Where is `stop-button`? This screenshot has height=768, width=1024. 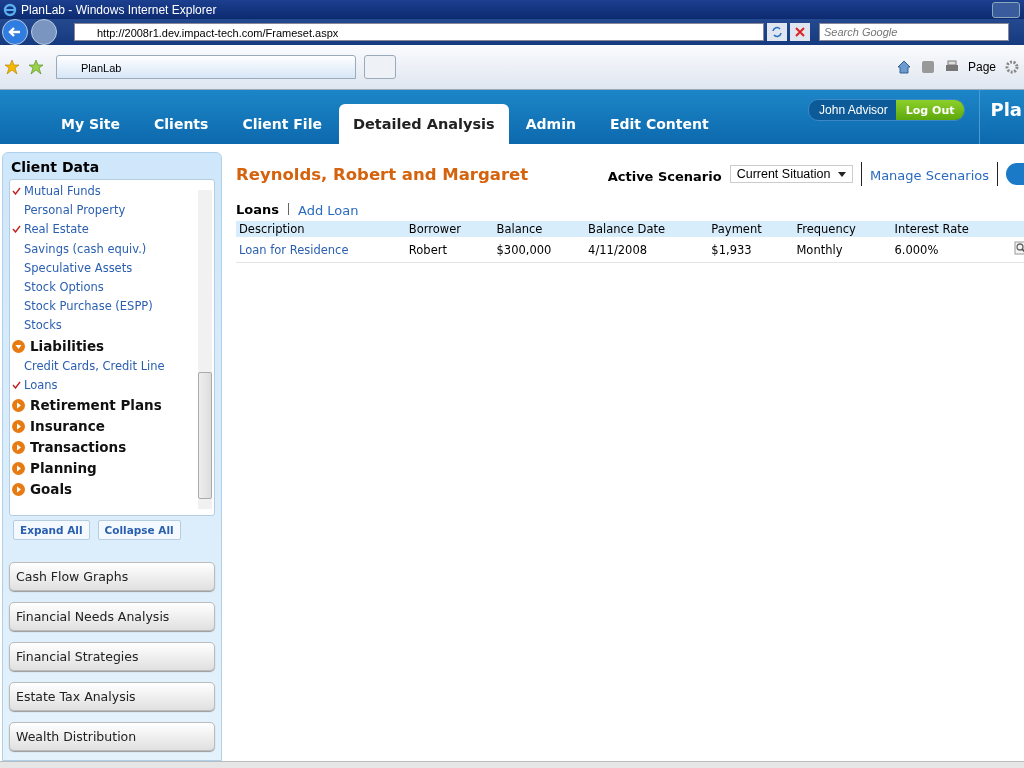
stop-button is located at coordinates (800, 32).